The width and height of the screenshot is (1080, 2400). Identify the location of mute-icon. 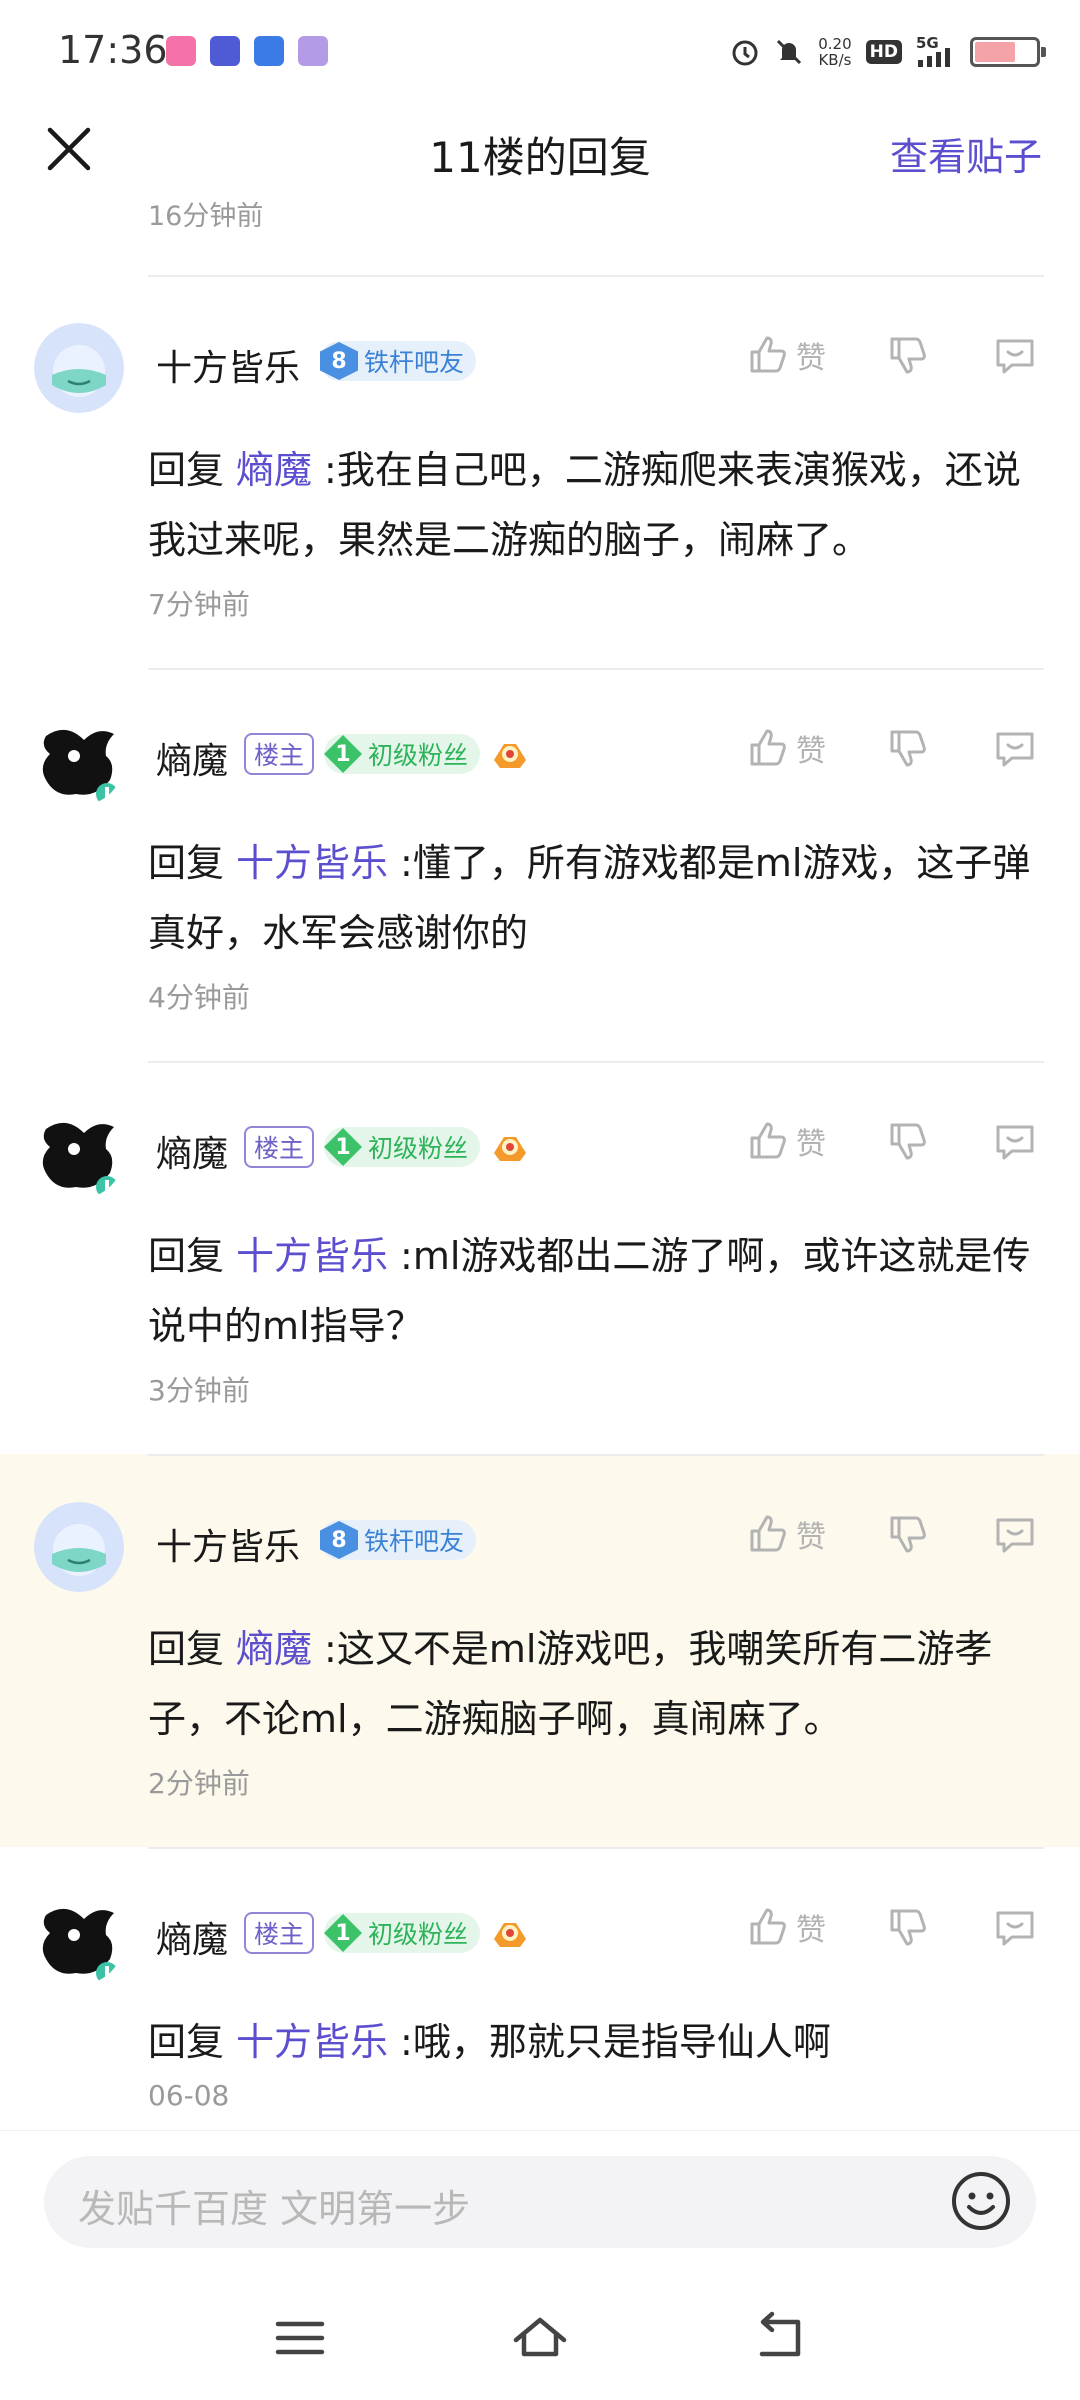
(789, 52).